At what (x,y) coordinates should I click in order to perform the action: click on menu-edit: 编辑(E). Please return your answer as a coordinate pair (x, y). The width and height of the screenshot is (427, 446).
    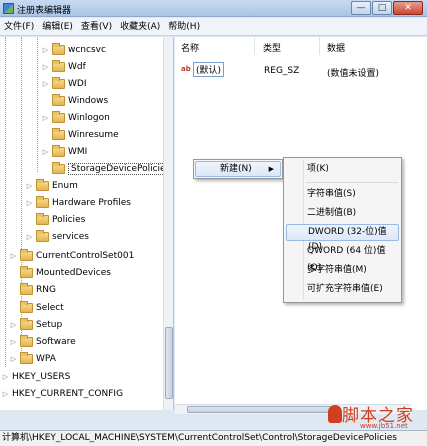
    Looking at the image, I should click on (57, 27).